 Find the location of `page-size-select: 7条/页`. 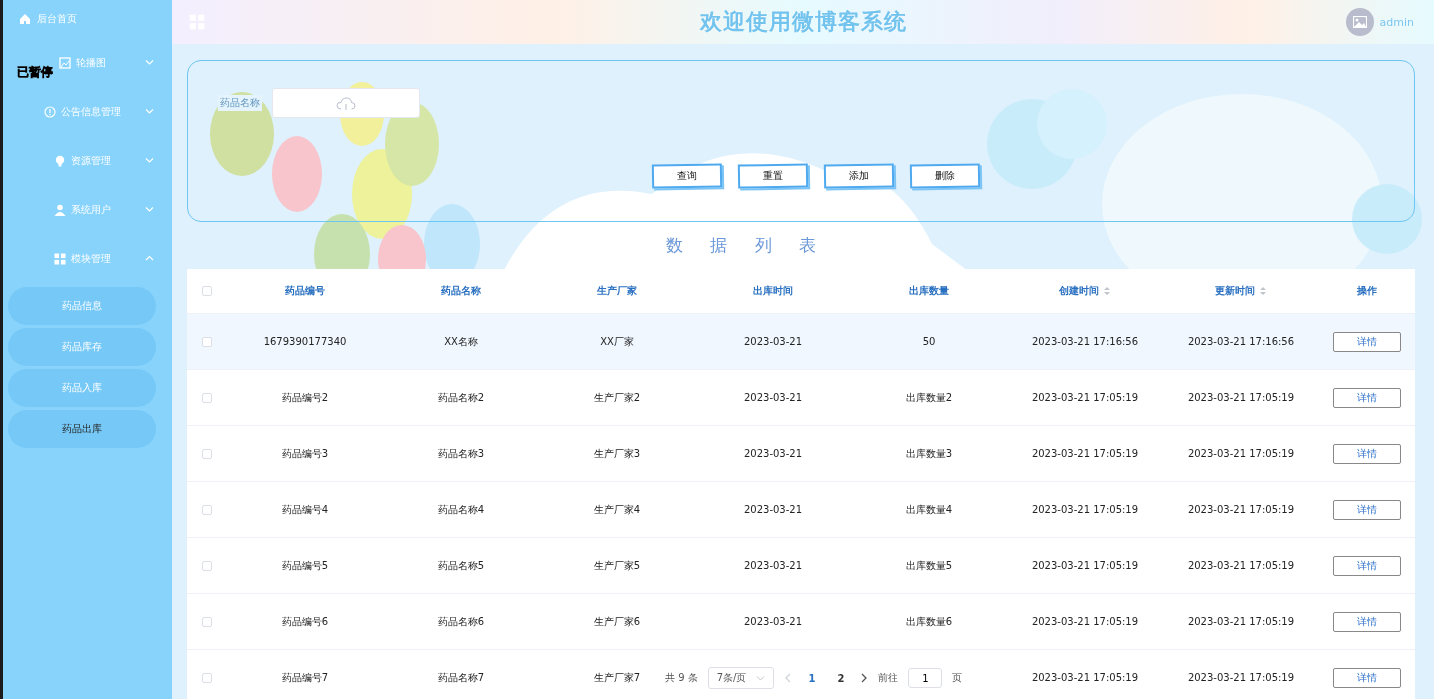

page-size-select: 7条/页 is located at coordinates (741, 678).